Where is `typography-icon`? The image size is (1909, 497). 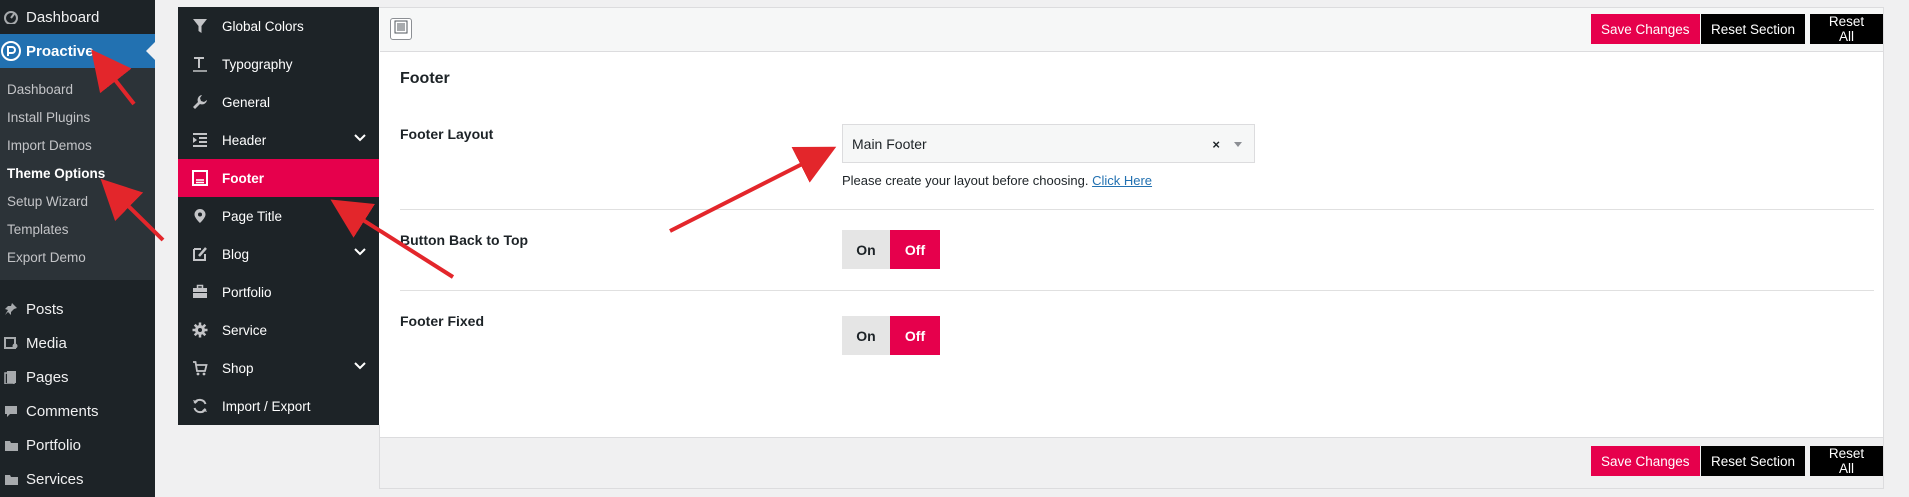 typography-icon is located at coordinates (200, 64).